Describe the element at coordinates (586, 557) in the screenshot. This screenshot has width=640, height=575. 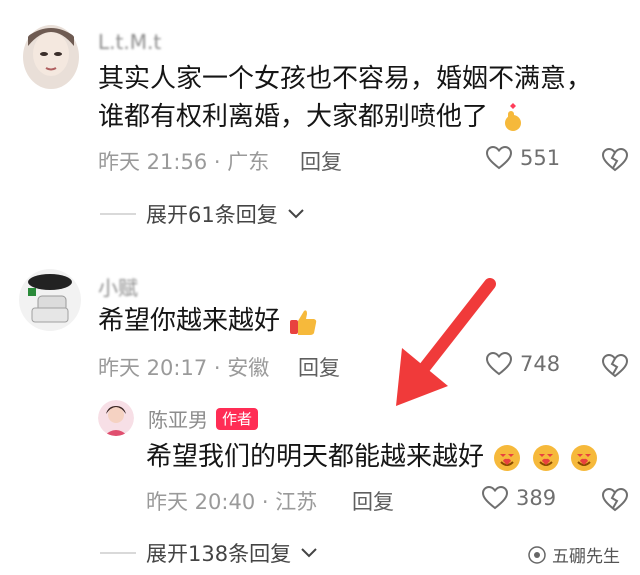
I see `watermark-text: 五硼先生` at that location.